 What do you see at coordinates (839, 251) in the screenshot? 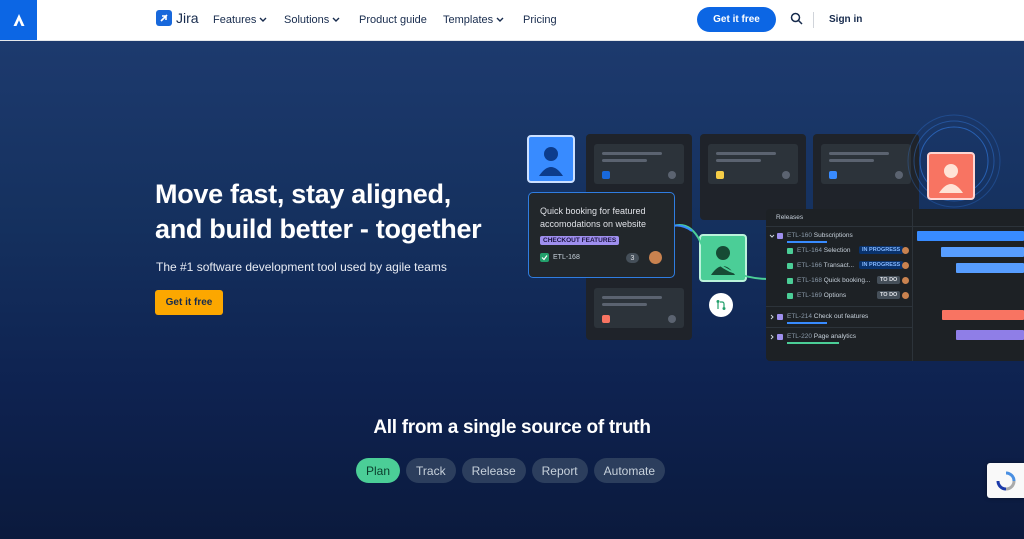
I see `release-row: ETL-164 Selection IN PROGRESS` at bounding box center [839, 251].